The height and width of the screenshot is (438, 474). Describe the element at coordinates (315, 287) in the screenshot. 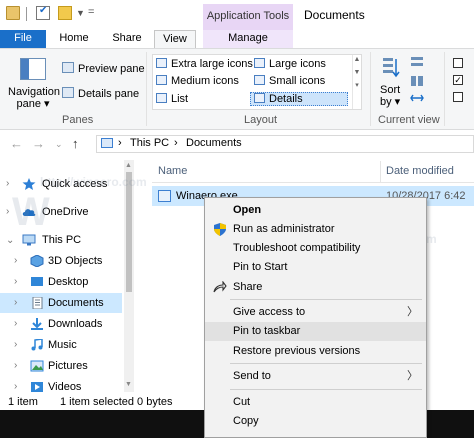

I see `menu-item-share: Share` at that location.